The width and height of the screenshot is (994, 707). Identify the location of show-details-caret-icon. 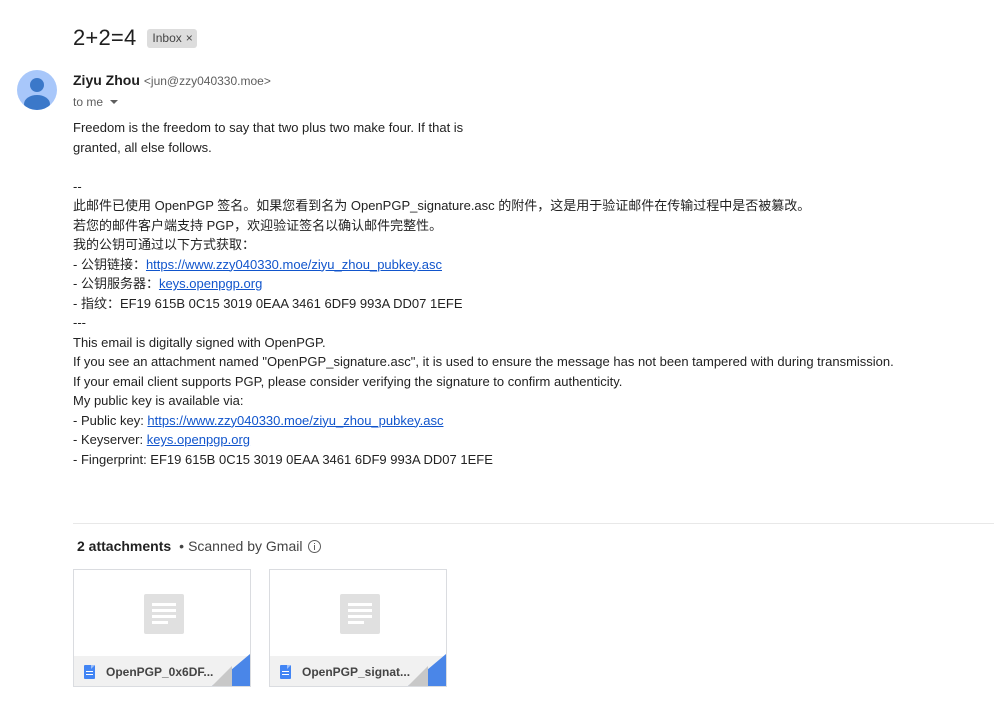
(114, 102).